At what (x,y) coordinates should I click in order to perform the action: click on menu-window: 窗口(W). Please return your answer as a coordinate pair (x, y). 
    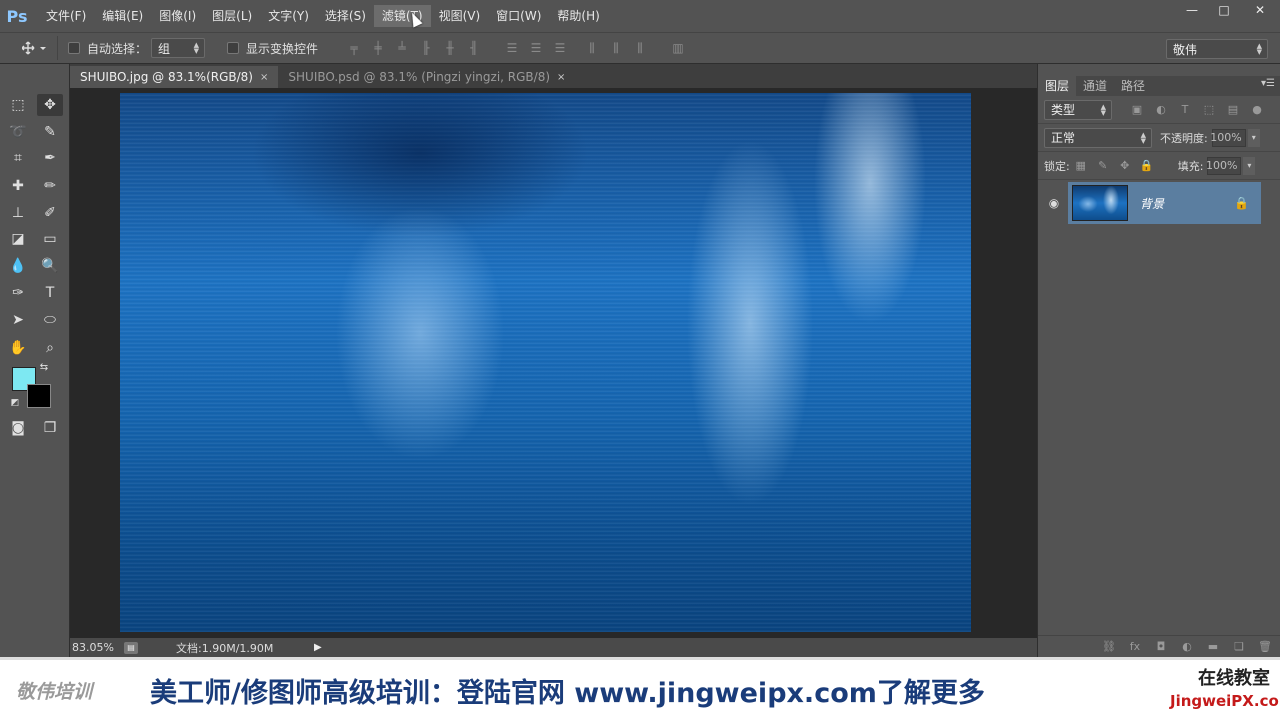
    Looking at the image, I should click on (518, 16).